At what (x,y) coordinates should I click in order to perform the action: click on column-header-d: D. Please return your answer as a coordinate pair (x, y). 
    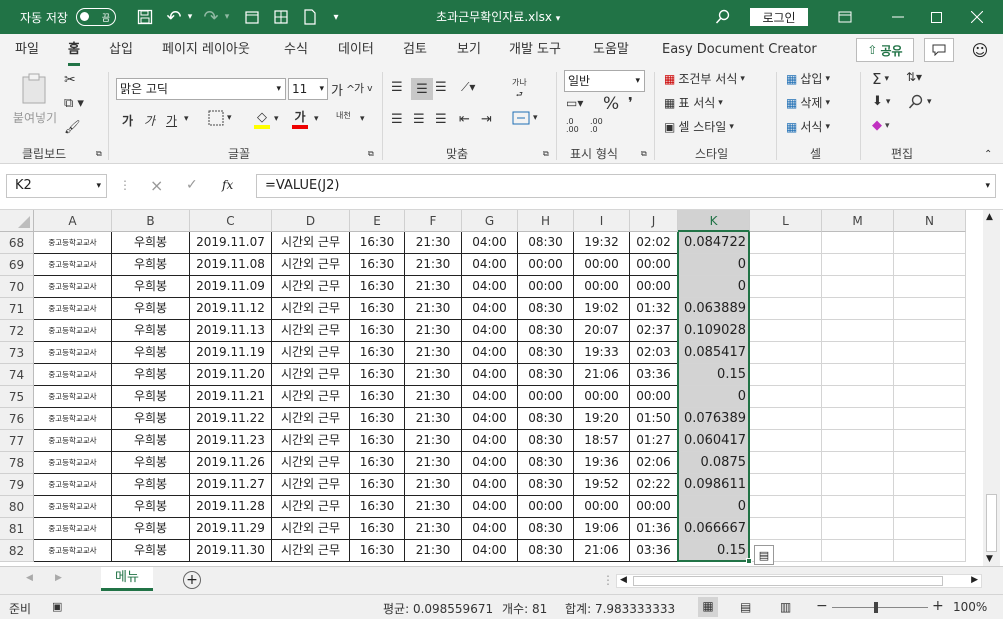
    Looking at the image, I should click on (311, 221).